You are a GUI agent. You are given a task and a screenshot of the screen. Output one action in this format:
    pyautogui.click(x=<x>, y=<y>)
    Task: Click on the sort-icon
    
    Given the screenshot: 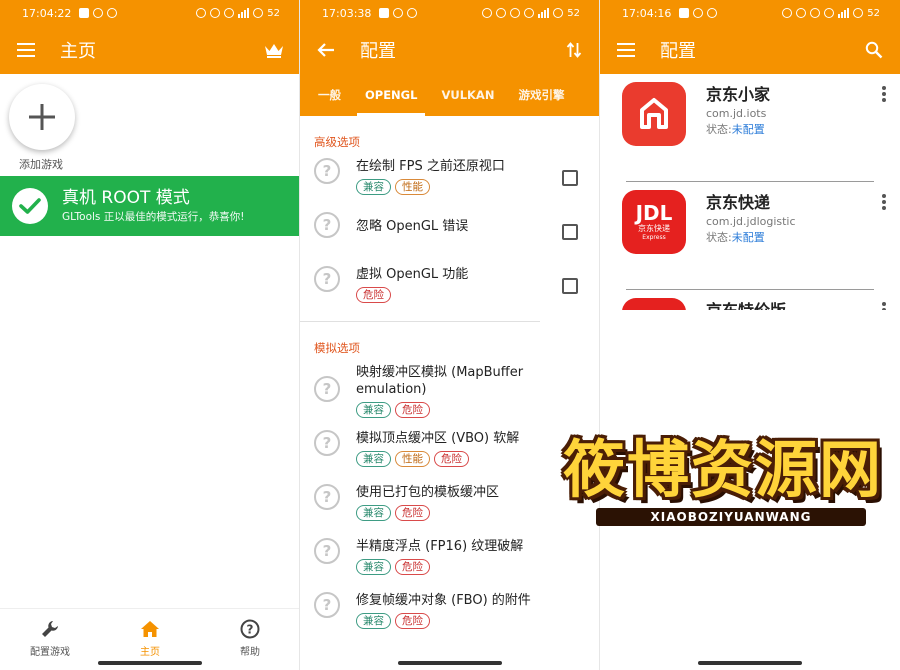 What is the action you would take?
    pyautogui.click(x=574, y=50)
    